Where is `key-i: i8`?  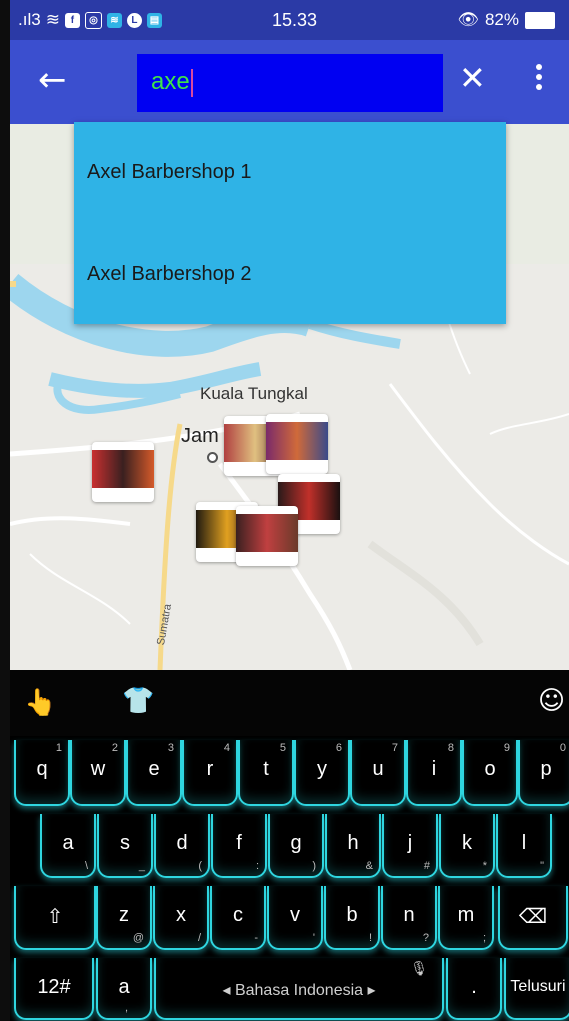 key-i: i8 is located at coordinates (434, 773).